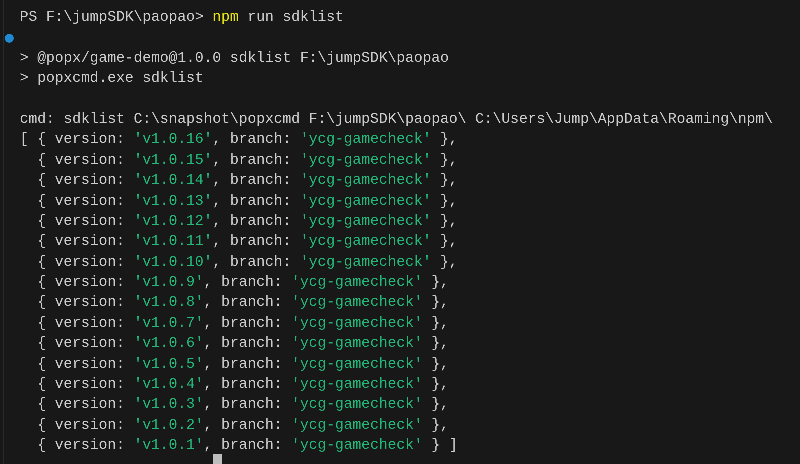 This screenshot has height=464, width=800. Describe the element at coordinates (239, 140) in the screenshot. I see `terminal-line: [ { version: 'v1.0.16', branch: 'ycg-gamecheck' },` at that location.